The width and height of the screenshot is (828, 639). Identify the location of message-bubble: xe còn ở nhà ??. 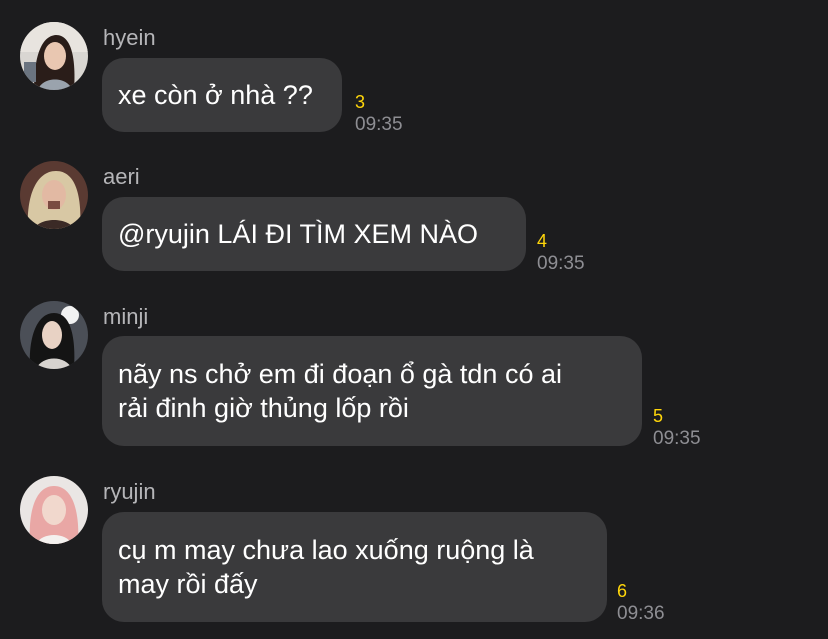
(222, 95).